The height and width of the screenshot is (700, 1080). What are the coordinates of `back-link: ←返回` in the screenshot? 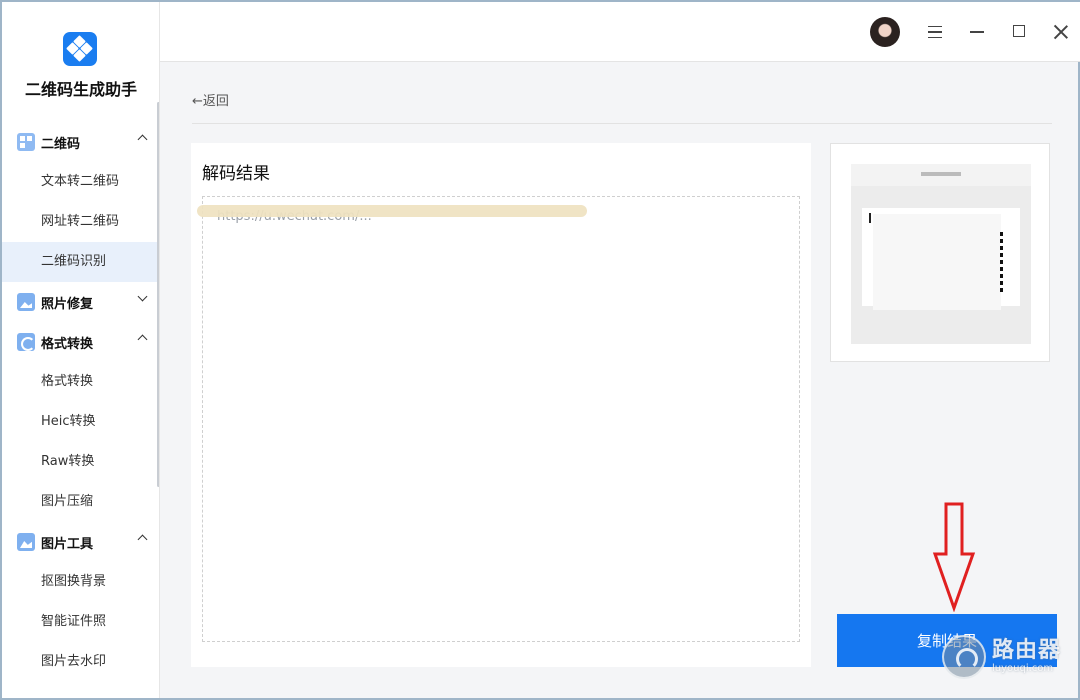 It's located at (210, 99).